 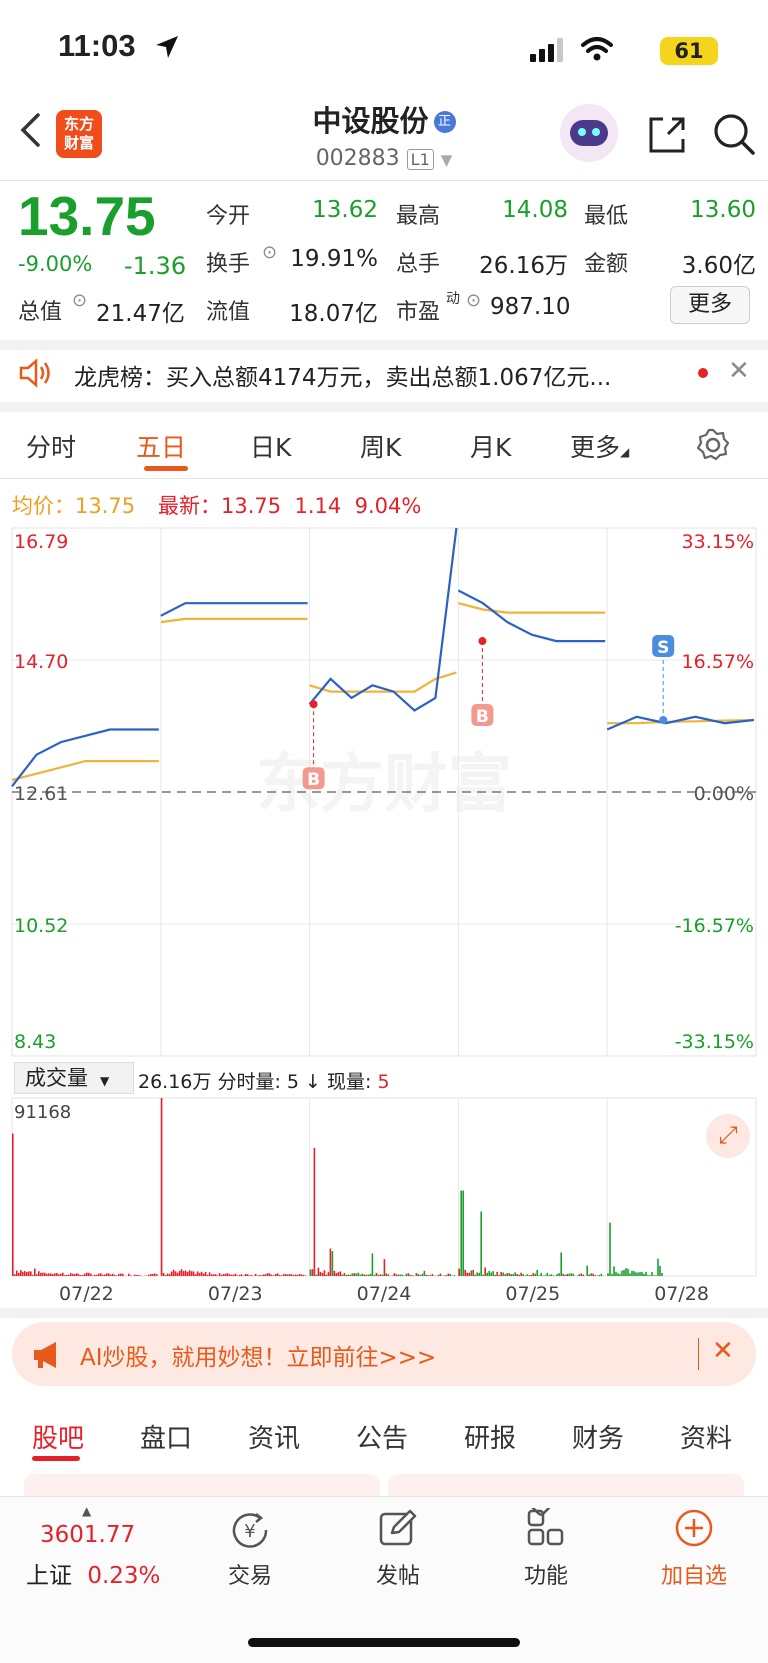 What do you see at coordinates (93, 1573) in the screenshot?
I see `index-row: 上证 0.23%` at bounding box center [93, 1573].